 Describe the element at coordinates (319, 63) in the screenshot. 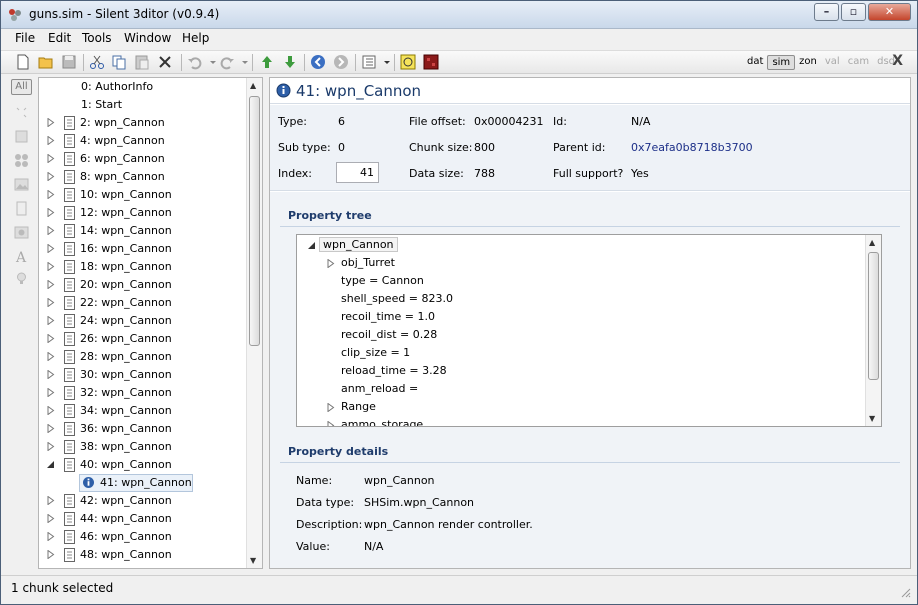

I see `back-button` at that location.